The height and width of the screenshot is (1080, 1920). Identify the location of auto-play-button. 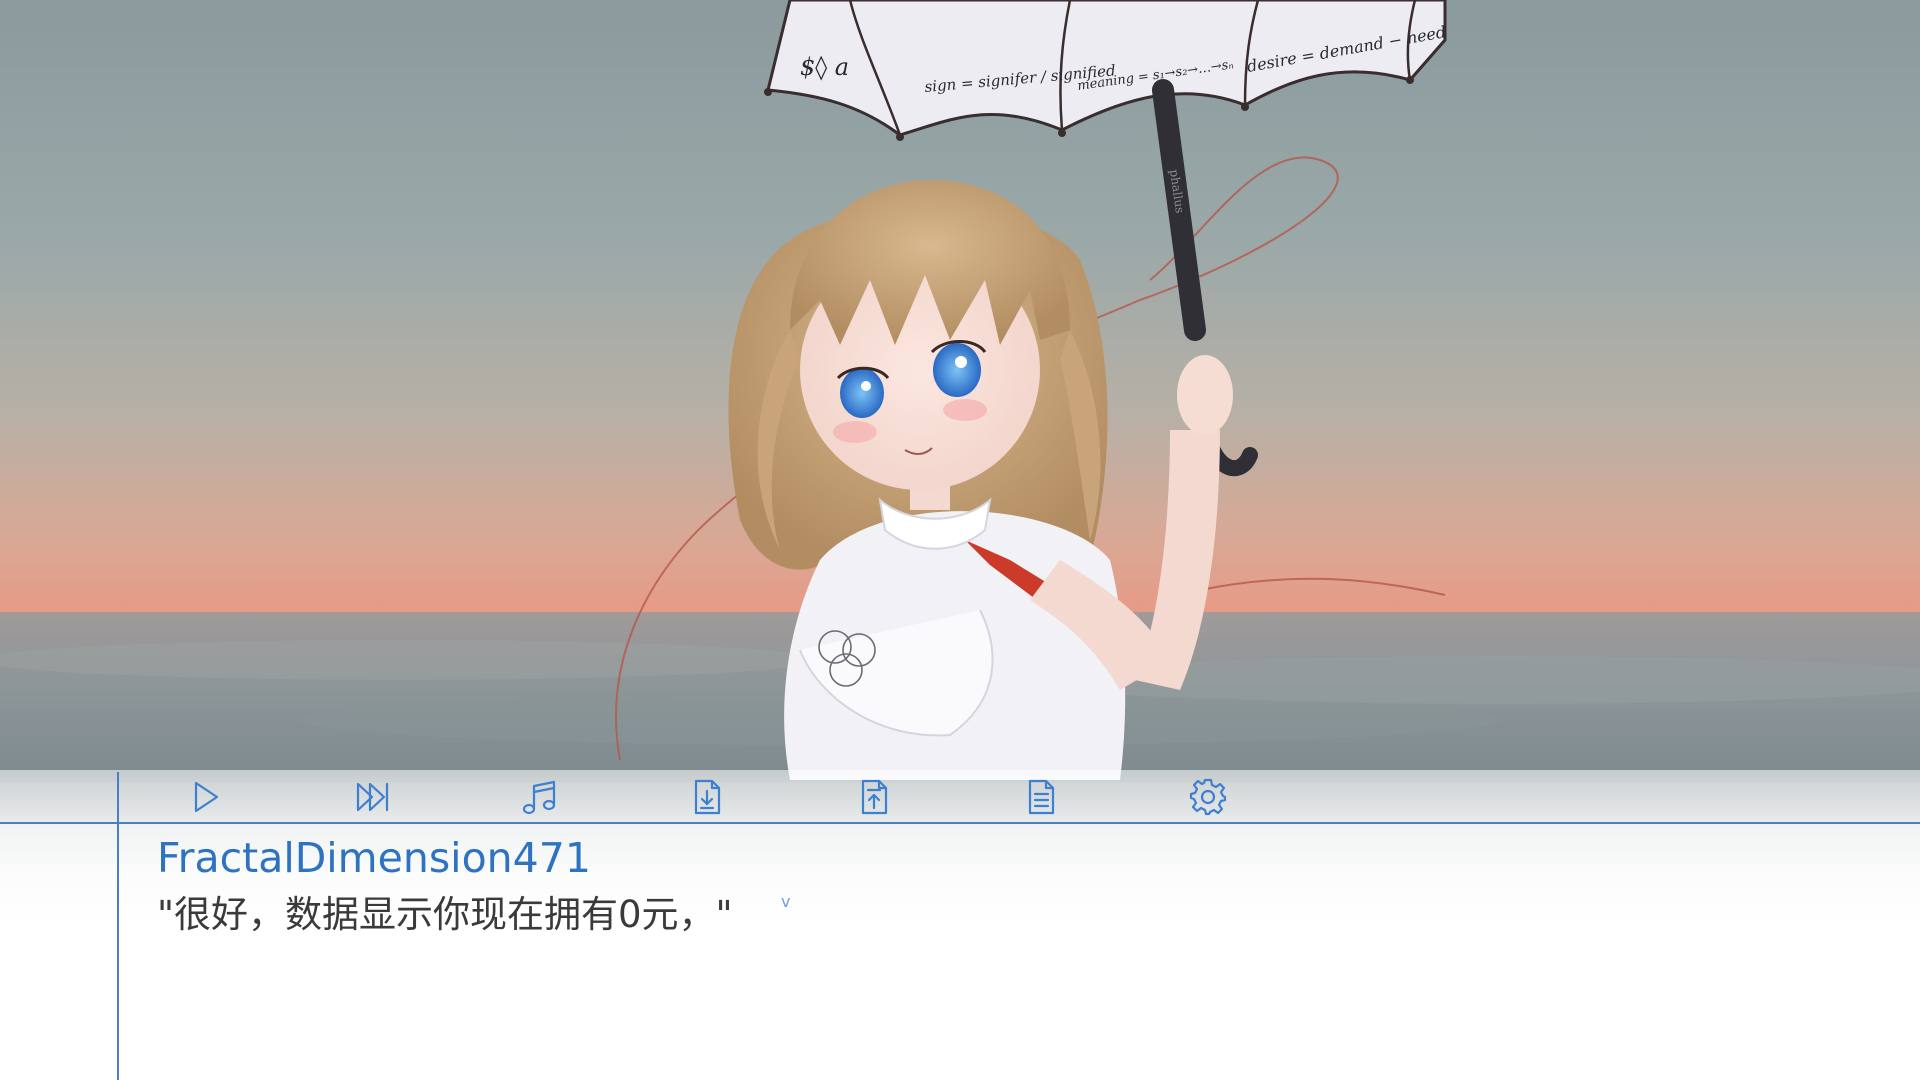
(205, 797).